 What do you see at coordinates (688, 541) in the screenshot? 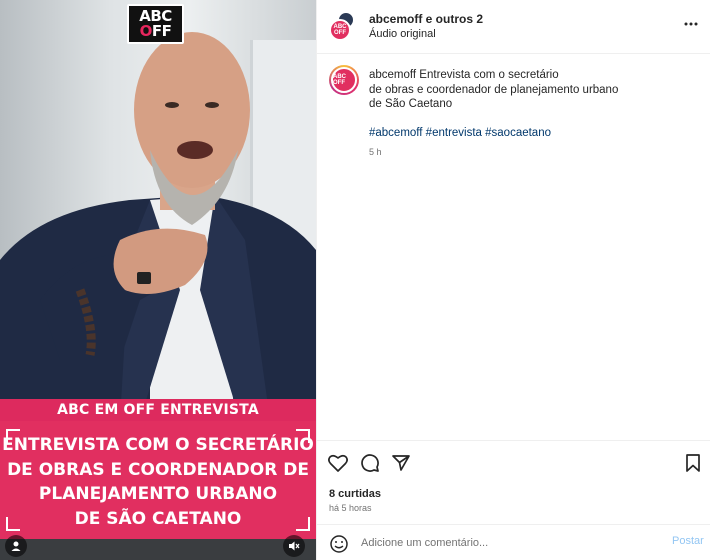
I see `post-comment-button: Postar` at bounding box center [688, 541].